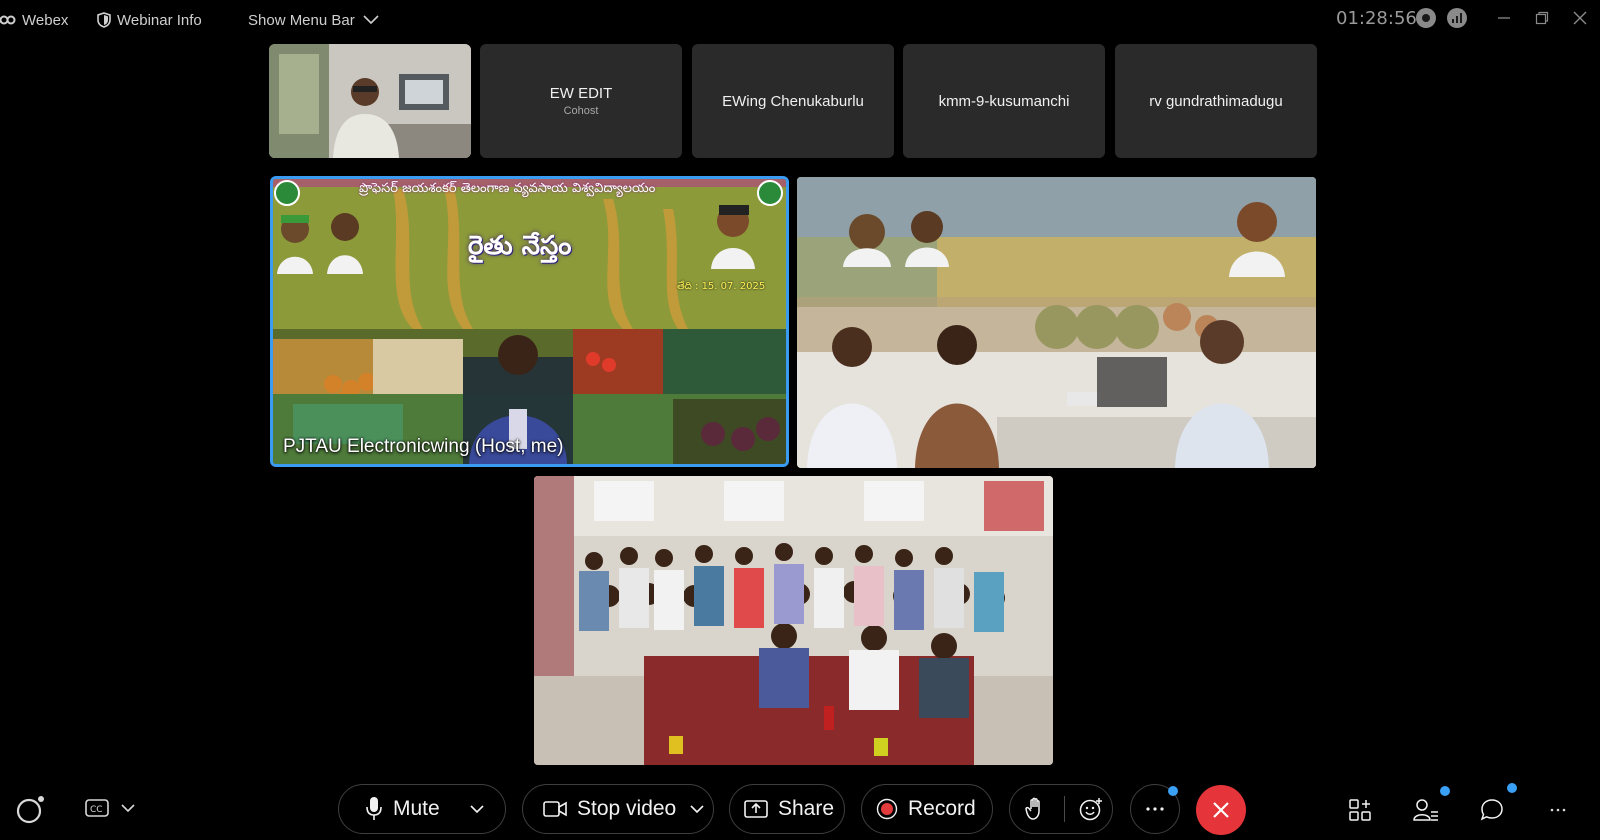 The width and height of the screenshot is (1600, 840). I want to click on participant-name: rv gundrathimadugu, so click(1216, 101).